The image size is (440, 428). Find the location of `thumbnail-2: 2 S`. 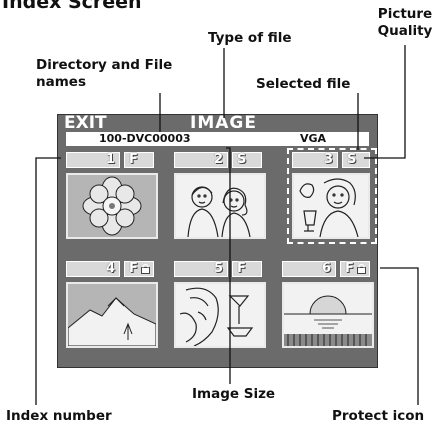

thumbnail-2: 2 S is located at coordinates (222, 195).